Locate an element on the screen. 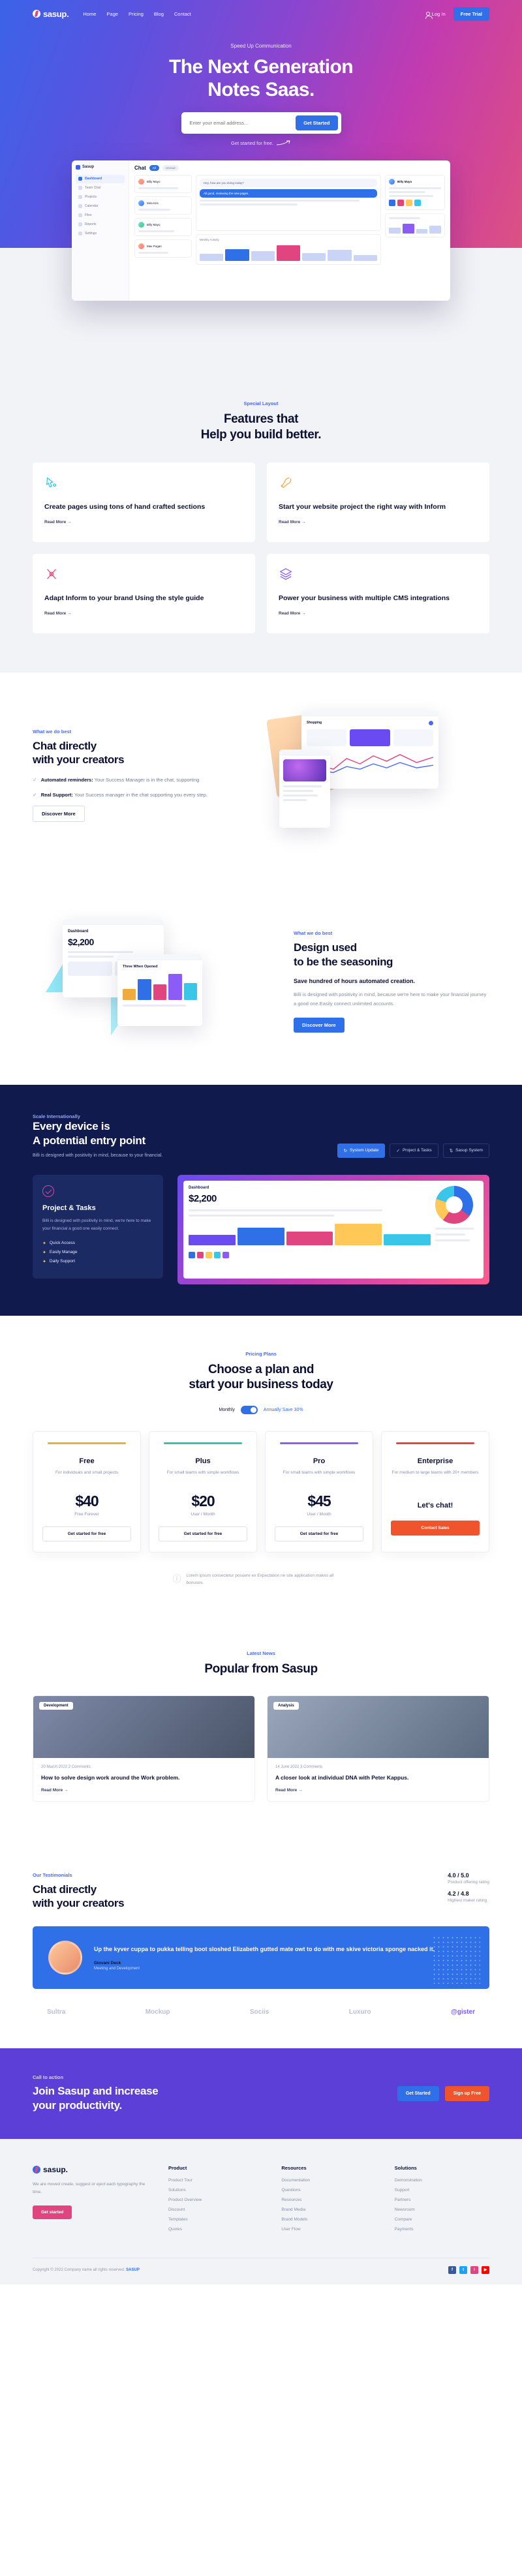 The height and width of the screenshot is (2576, 522). nav-link-home: Home is located at coordinates (89, 14).